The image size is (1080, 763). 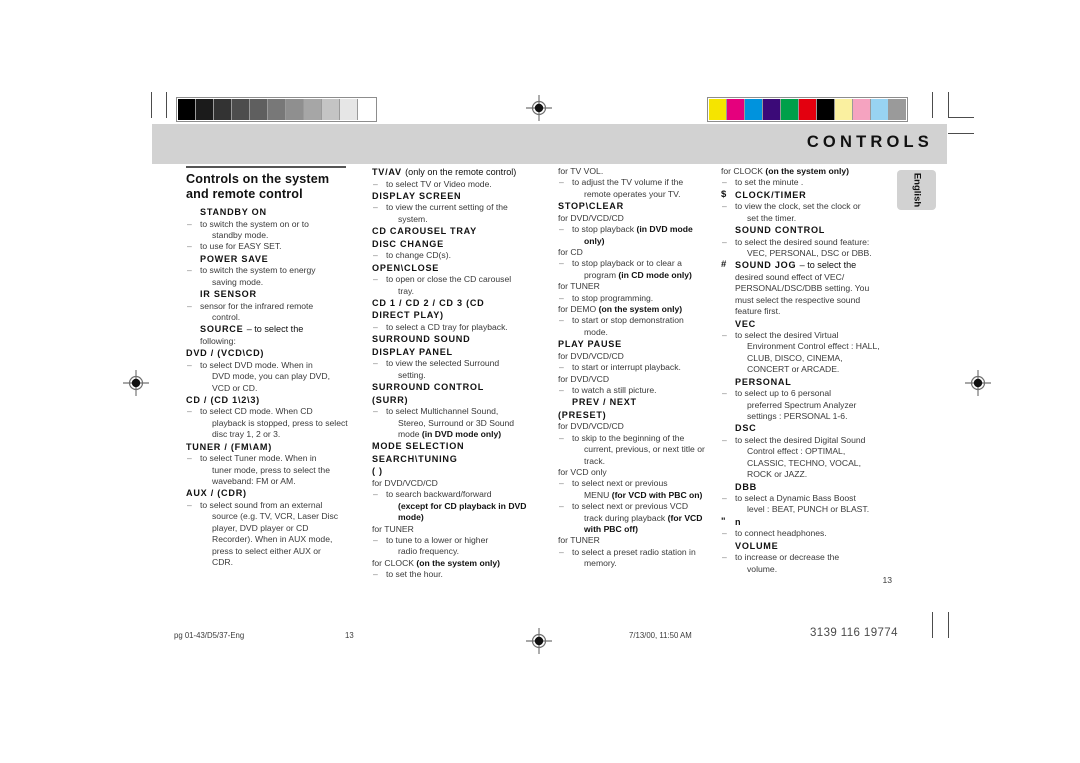 I want to click on term-sound-control: SOUND CONTROL, so click(x=780, y=230).